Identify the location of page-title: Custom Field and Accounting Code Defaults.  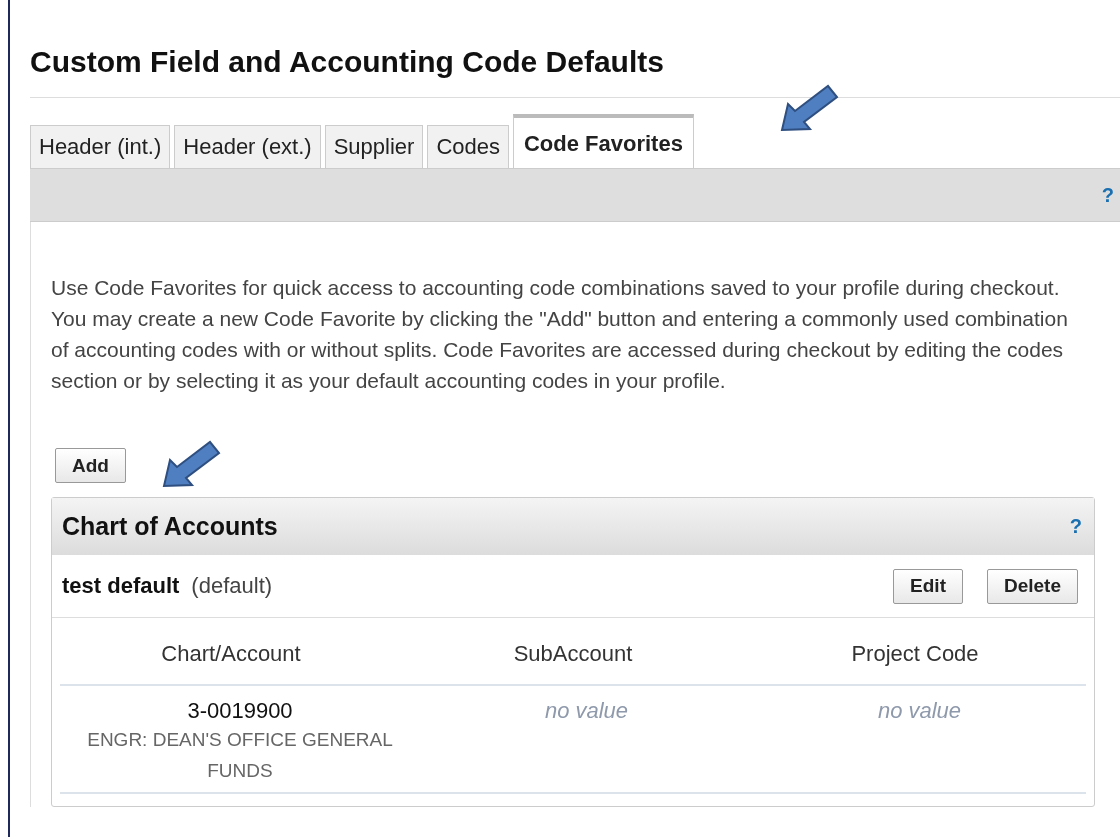
(347, 62).